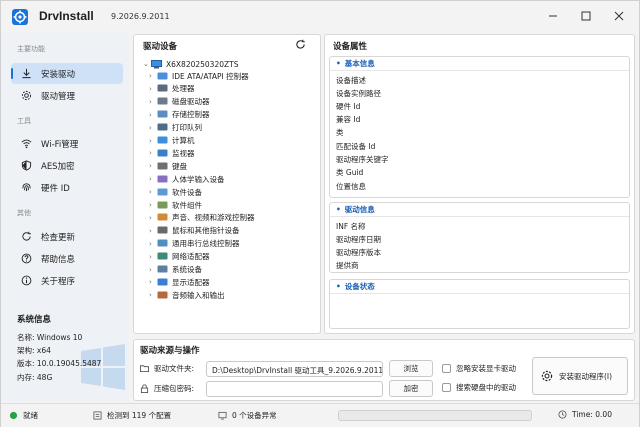  Describe the element at coordinates (350, 47) in the screenshot. I see `properties-title: 设备属性` at that location.